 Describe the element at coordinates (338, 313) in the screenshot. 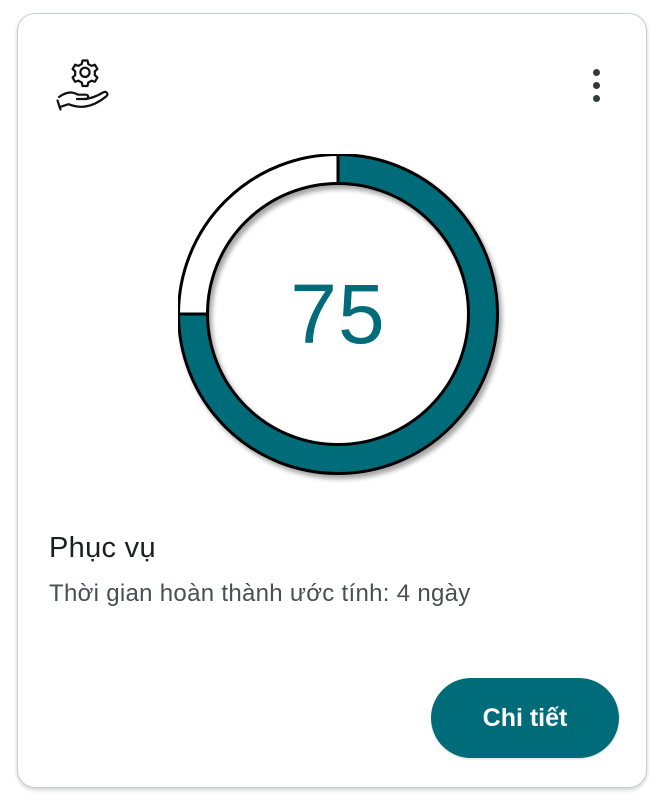

I see `gauge-value: 75` at that location.